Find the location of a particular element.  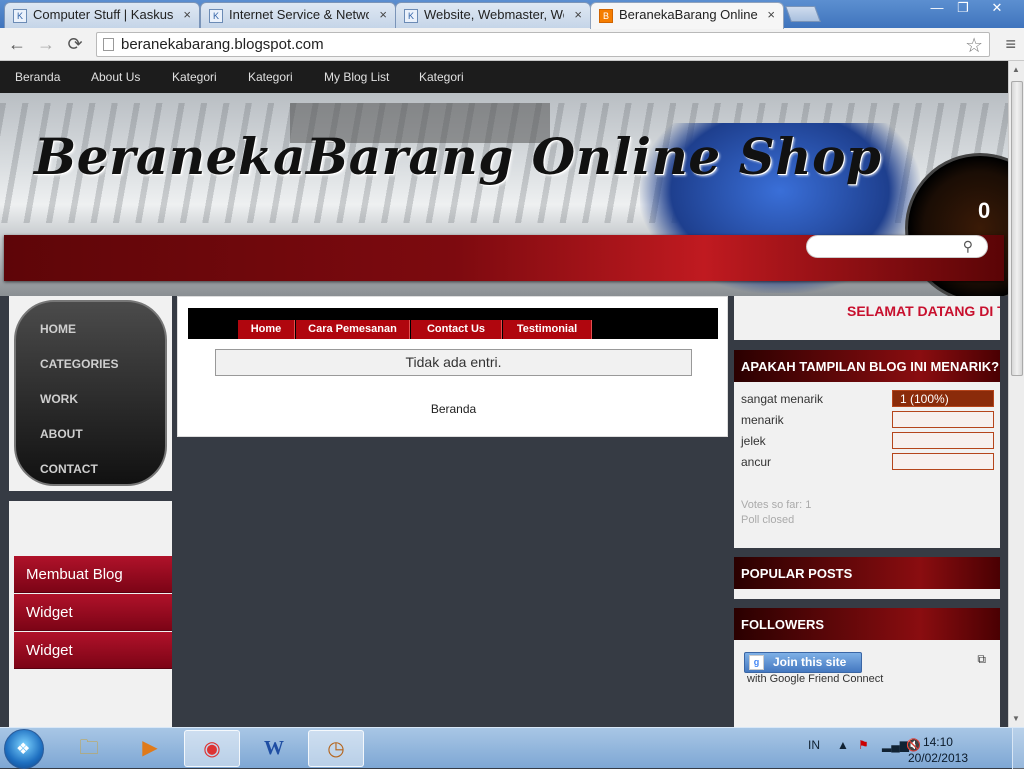

pill-menu: HOME CATEGORIES WORK ABOUT CONTACT is located at coordinates (90, 393).